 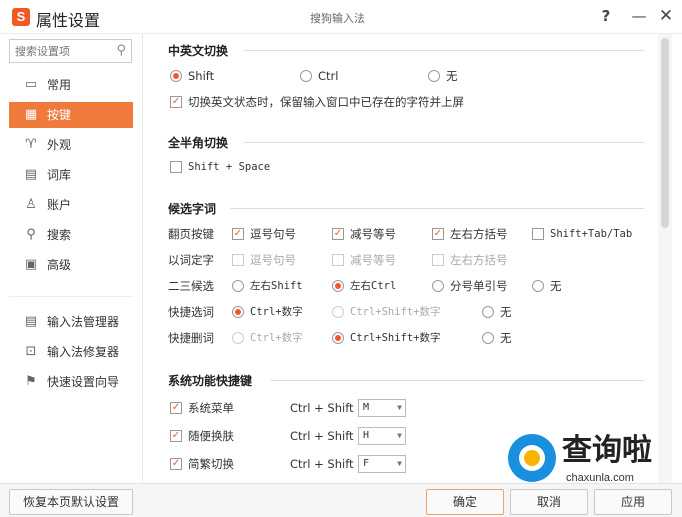 I want to click on page-comma-label: 逗号句号, so click(x=273, y=234).